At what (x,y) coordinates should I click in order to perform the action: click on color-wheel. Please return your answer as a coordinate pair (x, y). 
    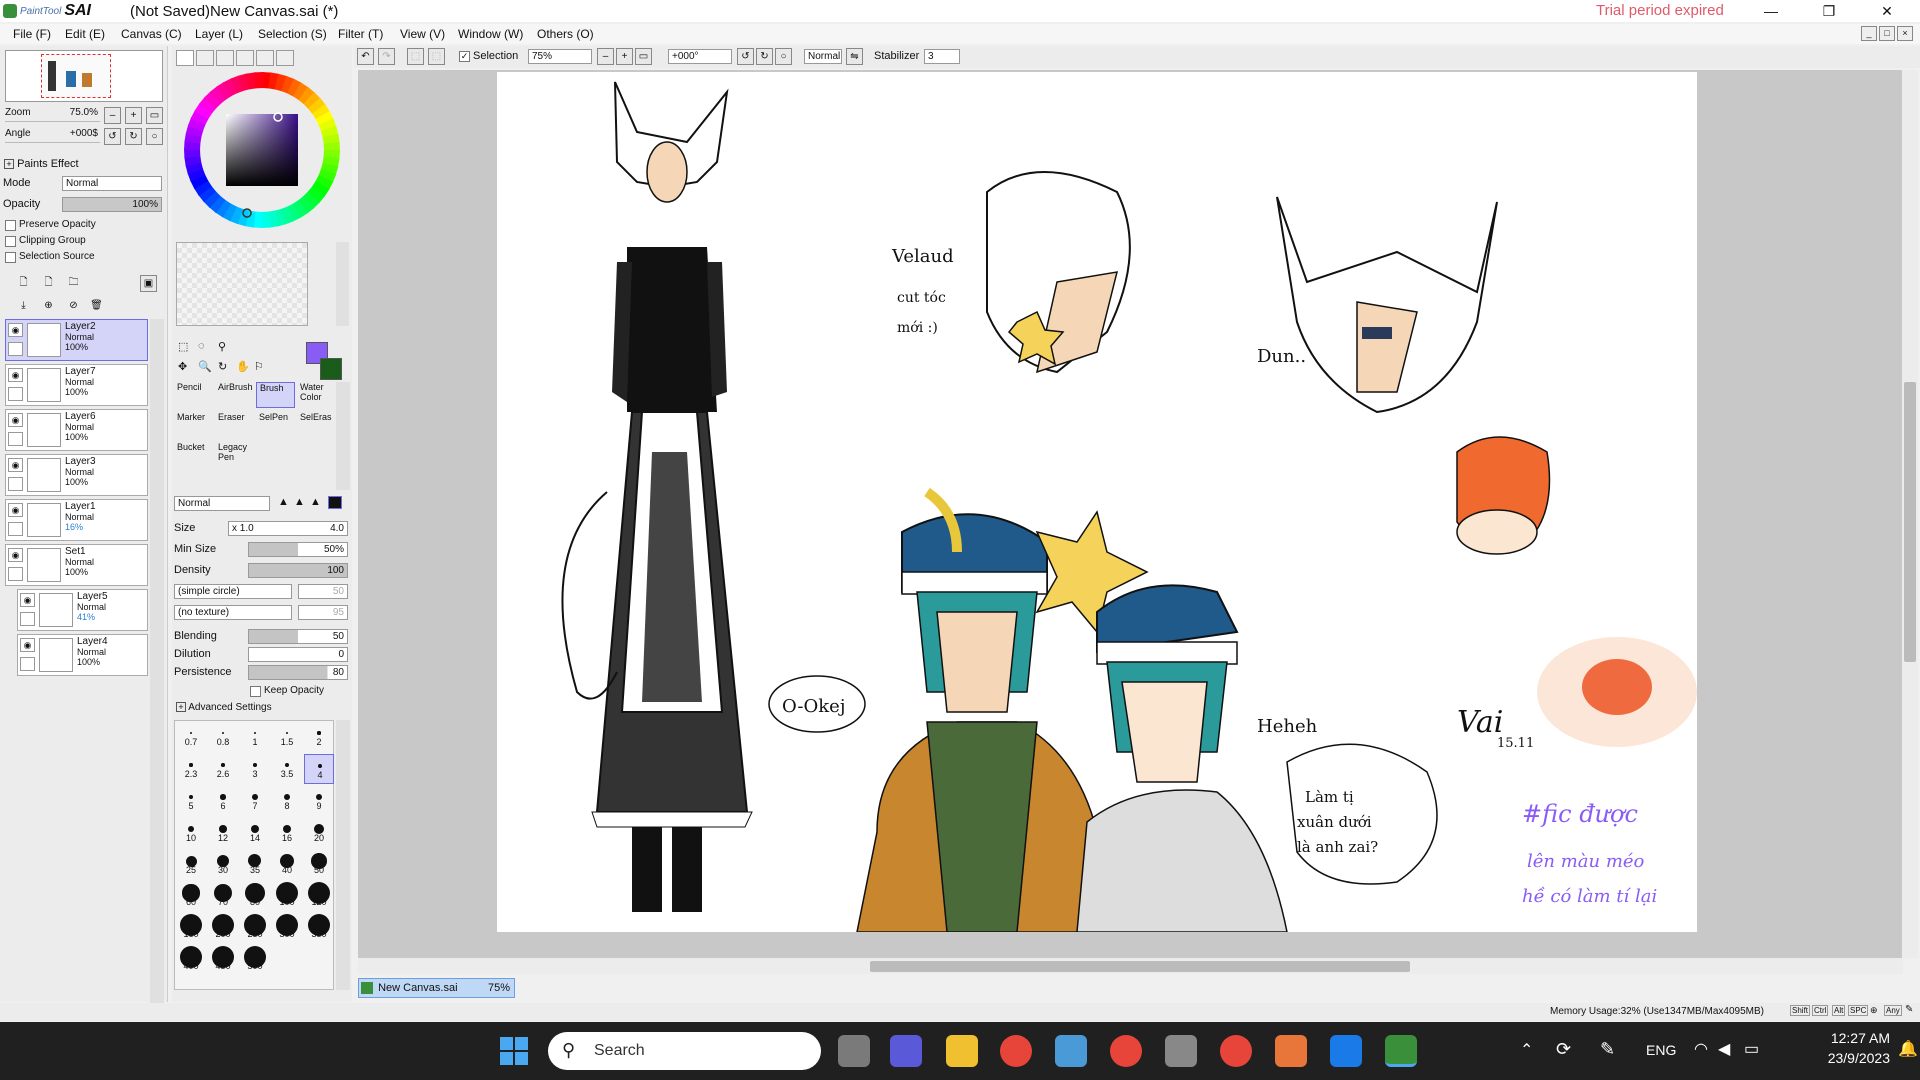
    Looking at the image, I should click on (262, 150).